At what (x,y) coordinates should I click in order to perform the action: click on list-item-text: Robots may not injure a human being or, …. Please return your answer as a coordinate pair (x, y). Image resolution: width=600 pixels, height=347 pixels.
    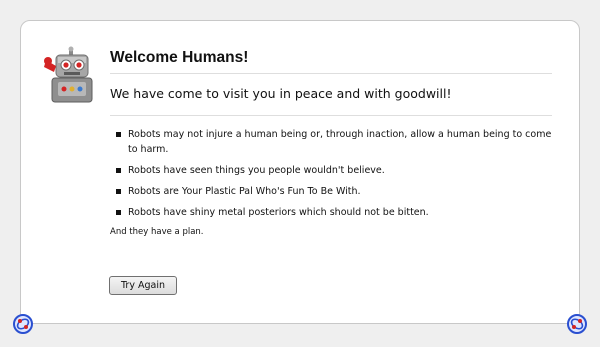
    Looking at the image, I should click on (340, 142).